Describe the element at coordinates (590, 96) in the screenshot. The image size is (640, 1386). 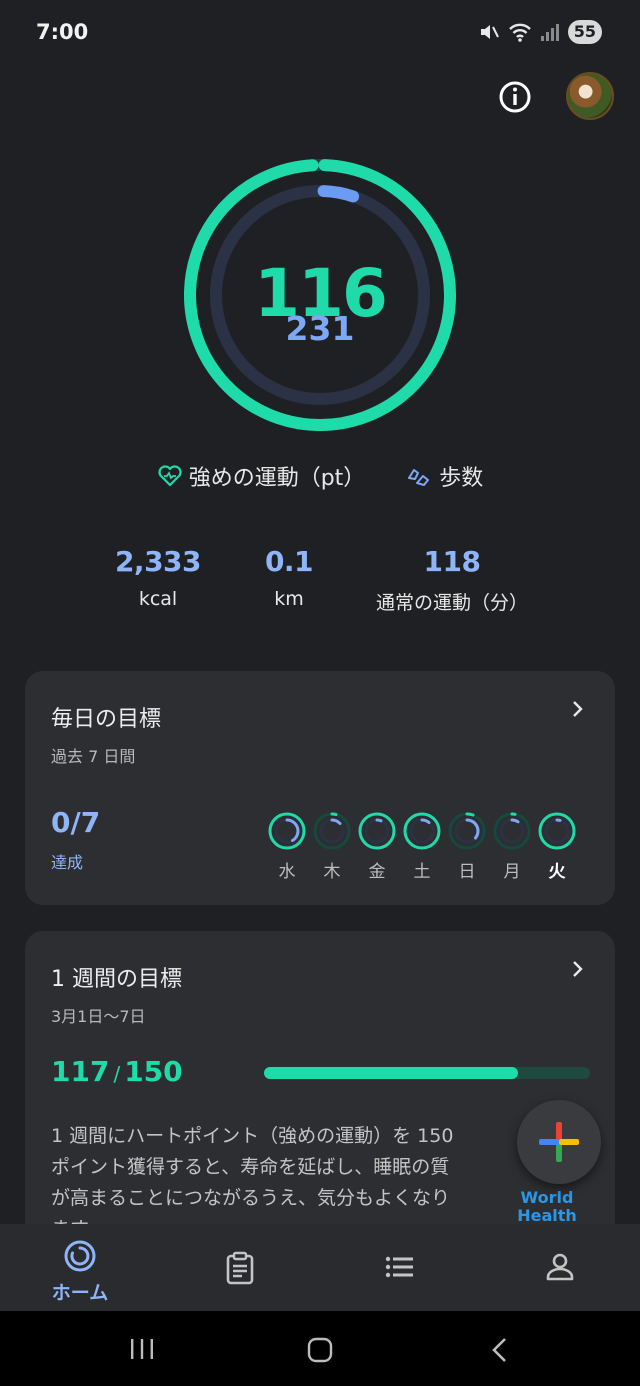
I see `profile-avatar` at that location.